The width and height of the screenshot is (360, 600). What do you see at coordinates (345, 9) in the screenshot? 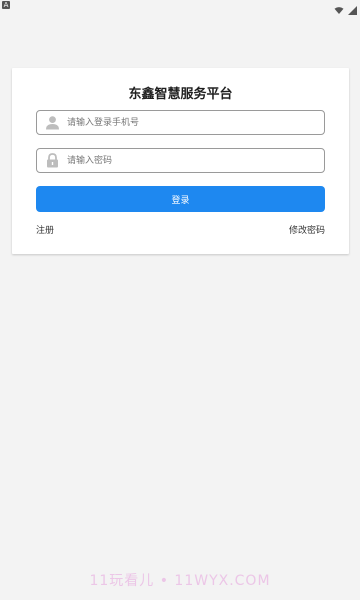
I see `status-icons` at bounding box center [345, 9].